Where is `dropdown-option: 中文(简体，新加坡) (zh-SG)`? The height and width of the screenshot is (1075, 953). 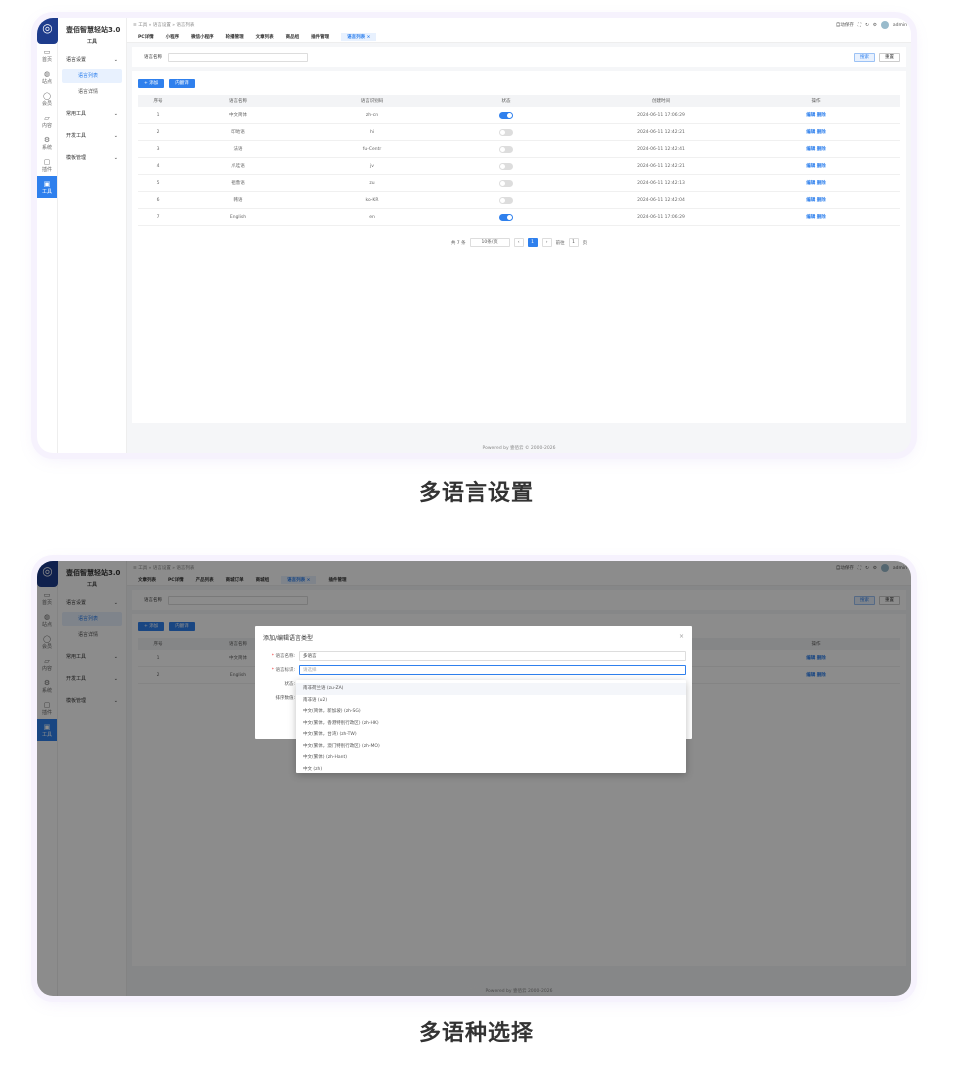
dropdown-option: 中文(简体，新加坡) (zh-SG) is located at coordinates (491, 712).